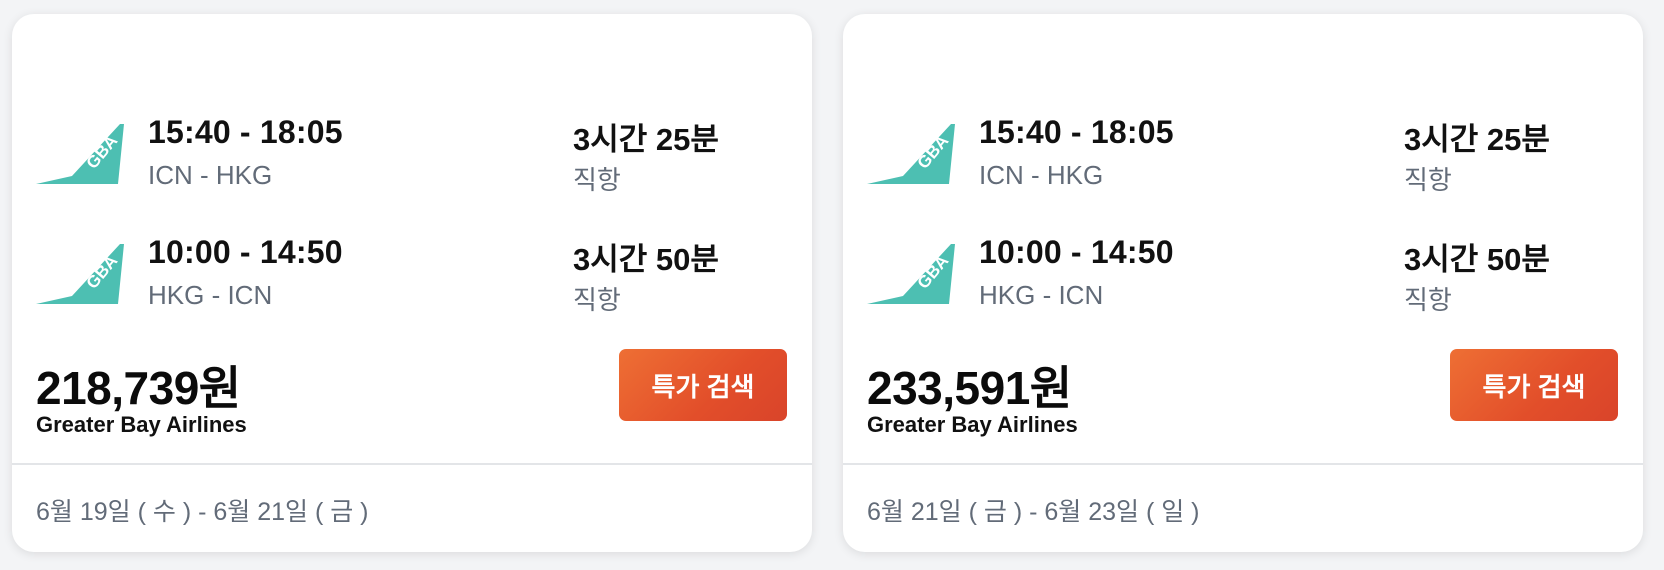  What do you see at coordinates (1033, 512) in the screenshot?
I see `travel-dates: 6월 21일 ( 금 ) - 6월 23일 ( 일 )` at bounding box center [1033, 512].